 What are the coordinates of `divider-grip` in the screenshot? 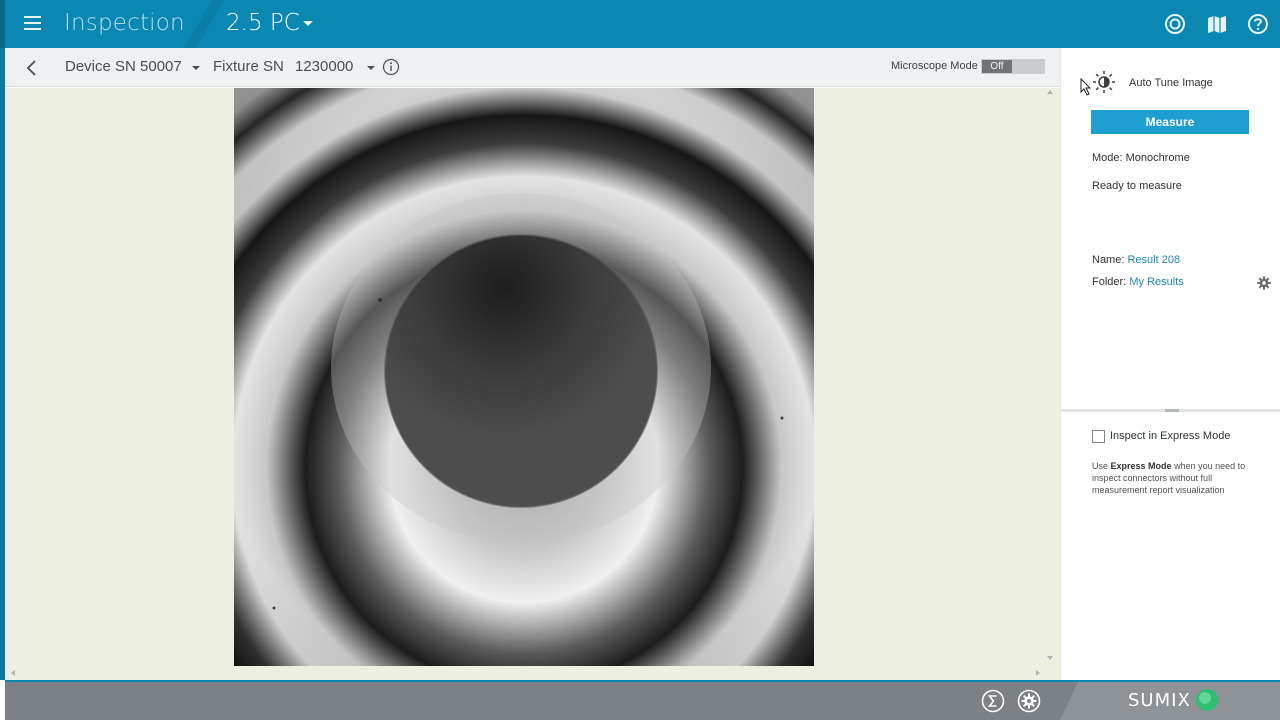 It's located at (1172, 410).